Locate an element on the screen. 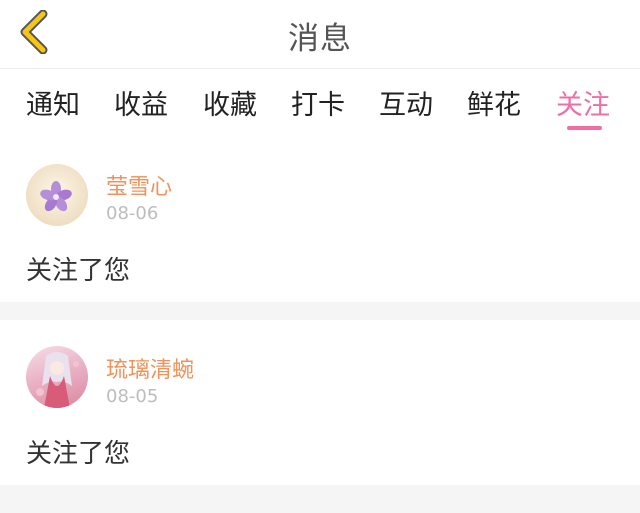  top-bar: 消息 is located at coordinates (320, 34).